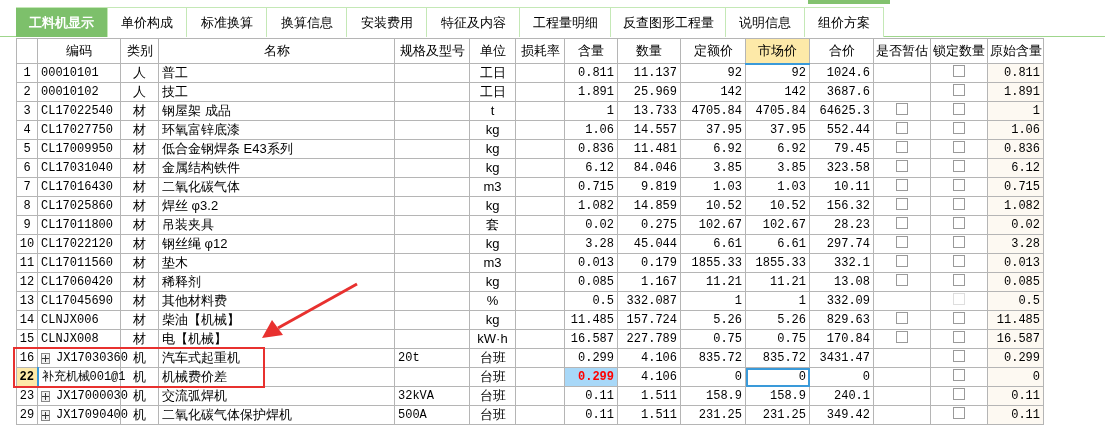 The width and height of the screenshot is (1105, 426). Describe the element at coordinates (841, 282) in the screenshot. I see `table-cell: 13.08` at that location.